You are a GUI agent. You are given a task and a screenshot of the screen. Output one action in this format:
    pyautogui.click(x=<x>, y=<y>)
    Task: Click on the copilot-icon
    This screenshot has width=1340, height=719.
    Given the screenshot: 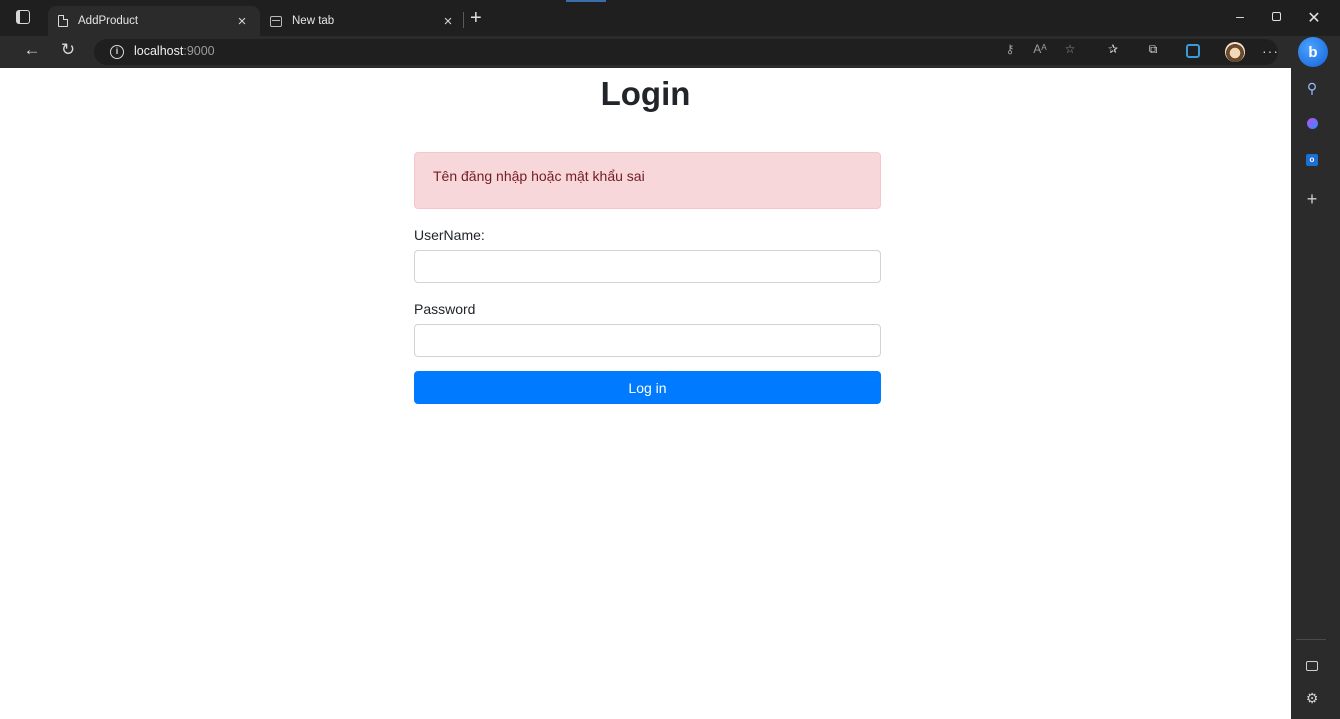 What is the action you would take?
    pyautogui.click(x=1312, y=124)
    